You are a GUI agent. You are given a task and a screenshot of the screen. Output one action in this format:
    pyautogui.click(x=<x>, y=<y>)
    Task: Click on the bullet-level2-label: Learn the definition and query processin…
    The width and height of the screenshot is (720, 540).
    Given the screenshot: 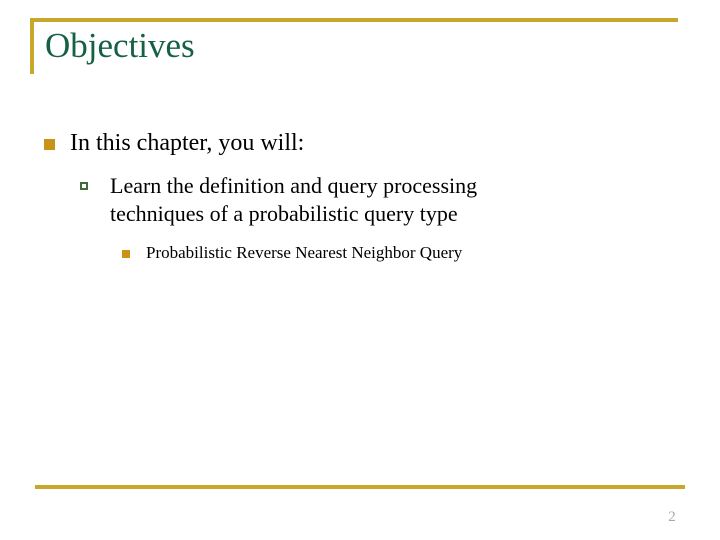 What is the action you would take?
    pyautogui.click(x=391, y=200)
    